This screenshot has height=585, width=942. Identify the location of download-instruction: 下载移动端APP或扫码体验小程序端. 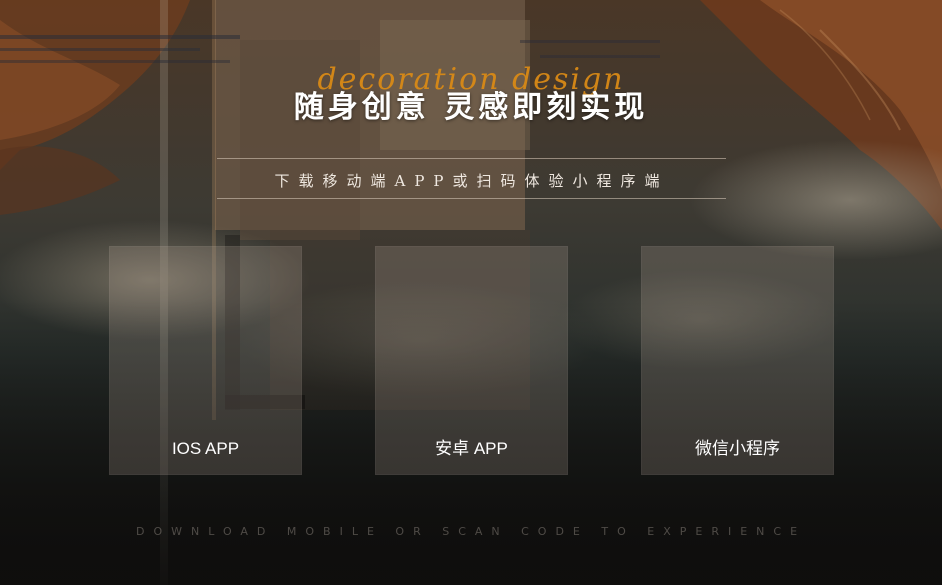
(471, 181).